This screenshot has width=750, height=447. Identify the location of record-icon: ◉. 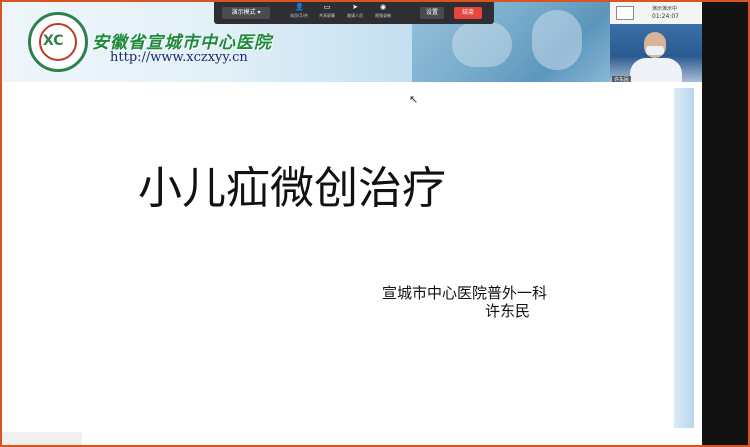
(383, 7).